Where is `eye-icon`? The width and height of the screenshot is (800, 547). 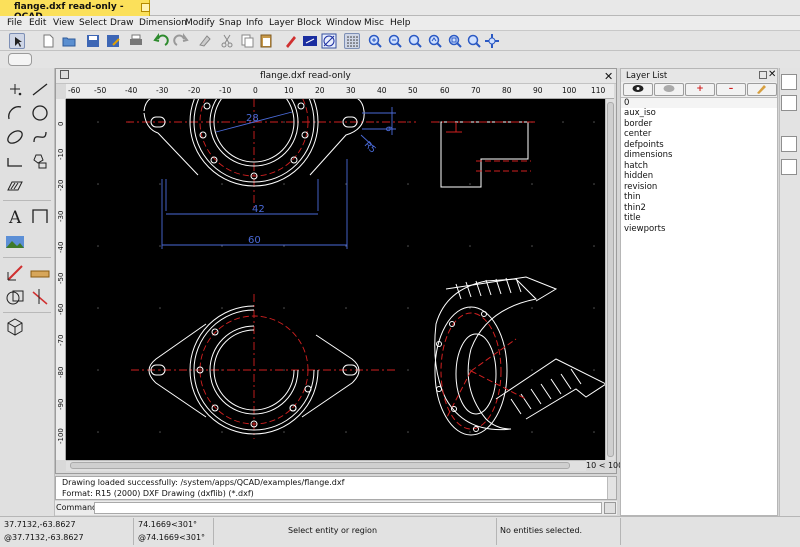 eye-icon is located at coordinates (638, 88).